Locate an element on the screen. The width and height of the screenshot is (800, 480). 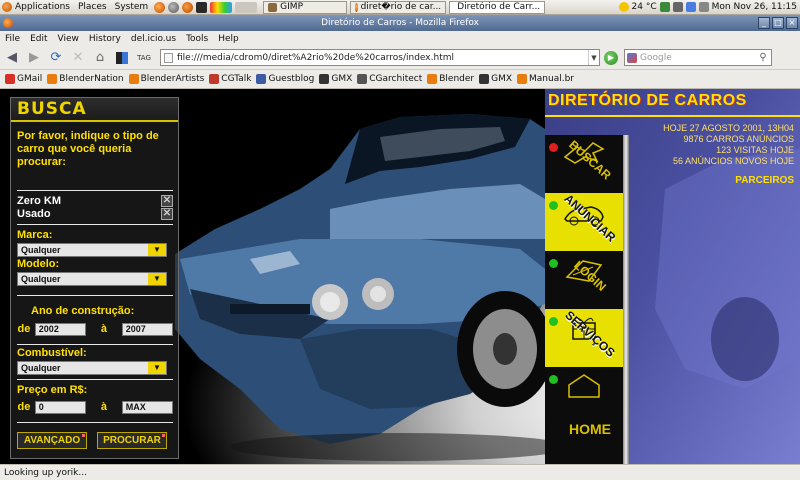
usado-checkbox: ✕ is located at coordinates (167, 213).